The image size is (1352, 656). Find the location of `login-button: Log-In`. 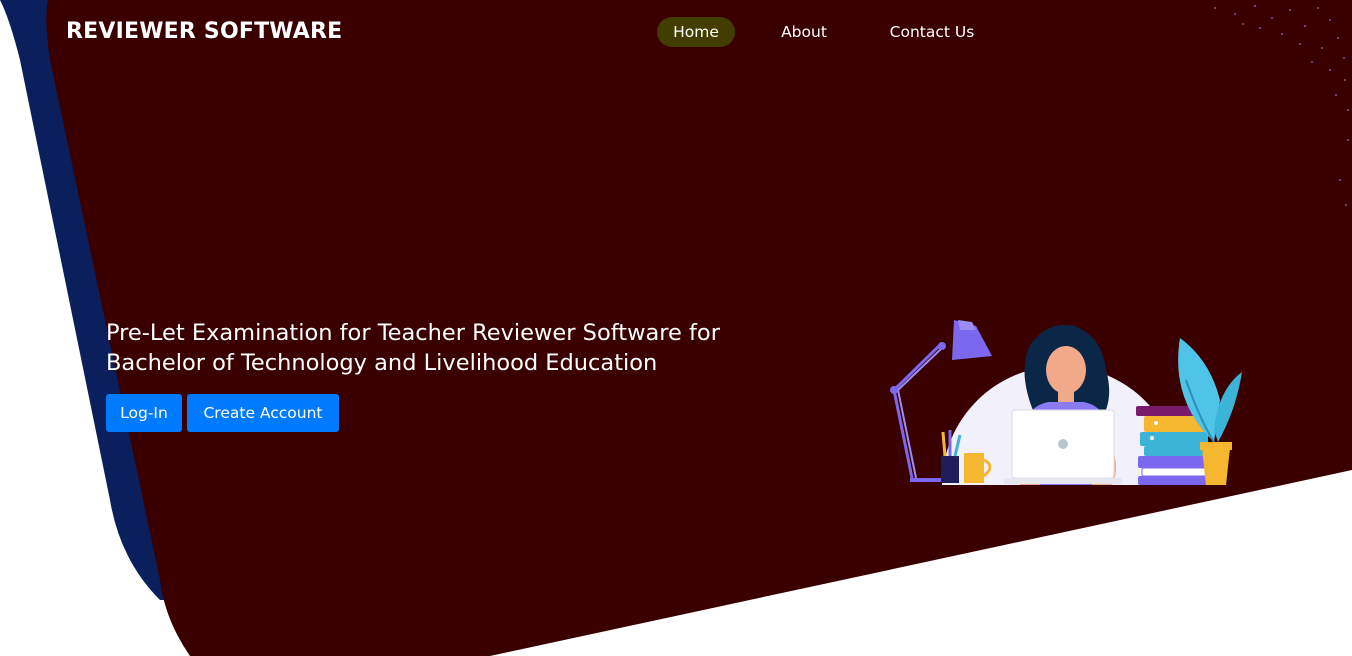

login-button: Log-In is located at coordinates (144, 413).